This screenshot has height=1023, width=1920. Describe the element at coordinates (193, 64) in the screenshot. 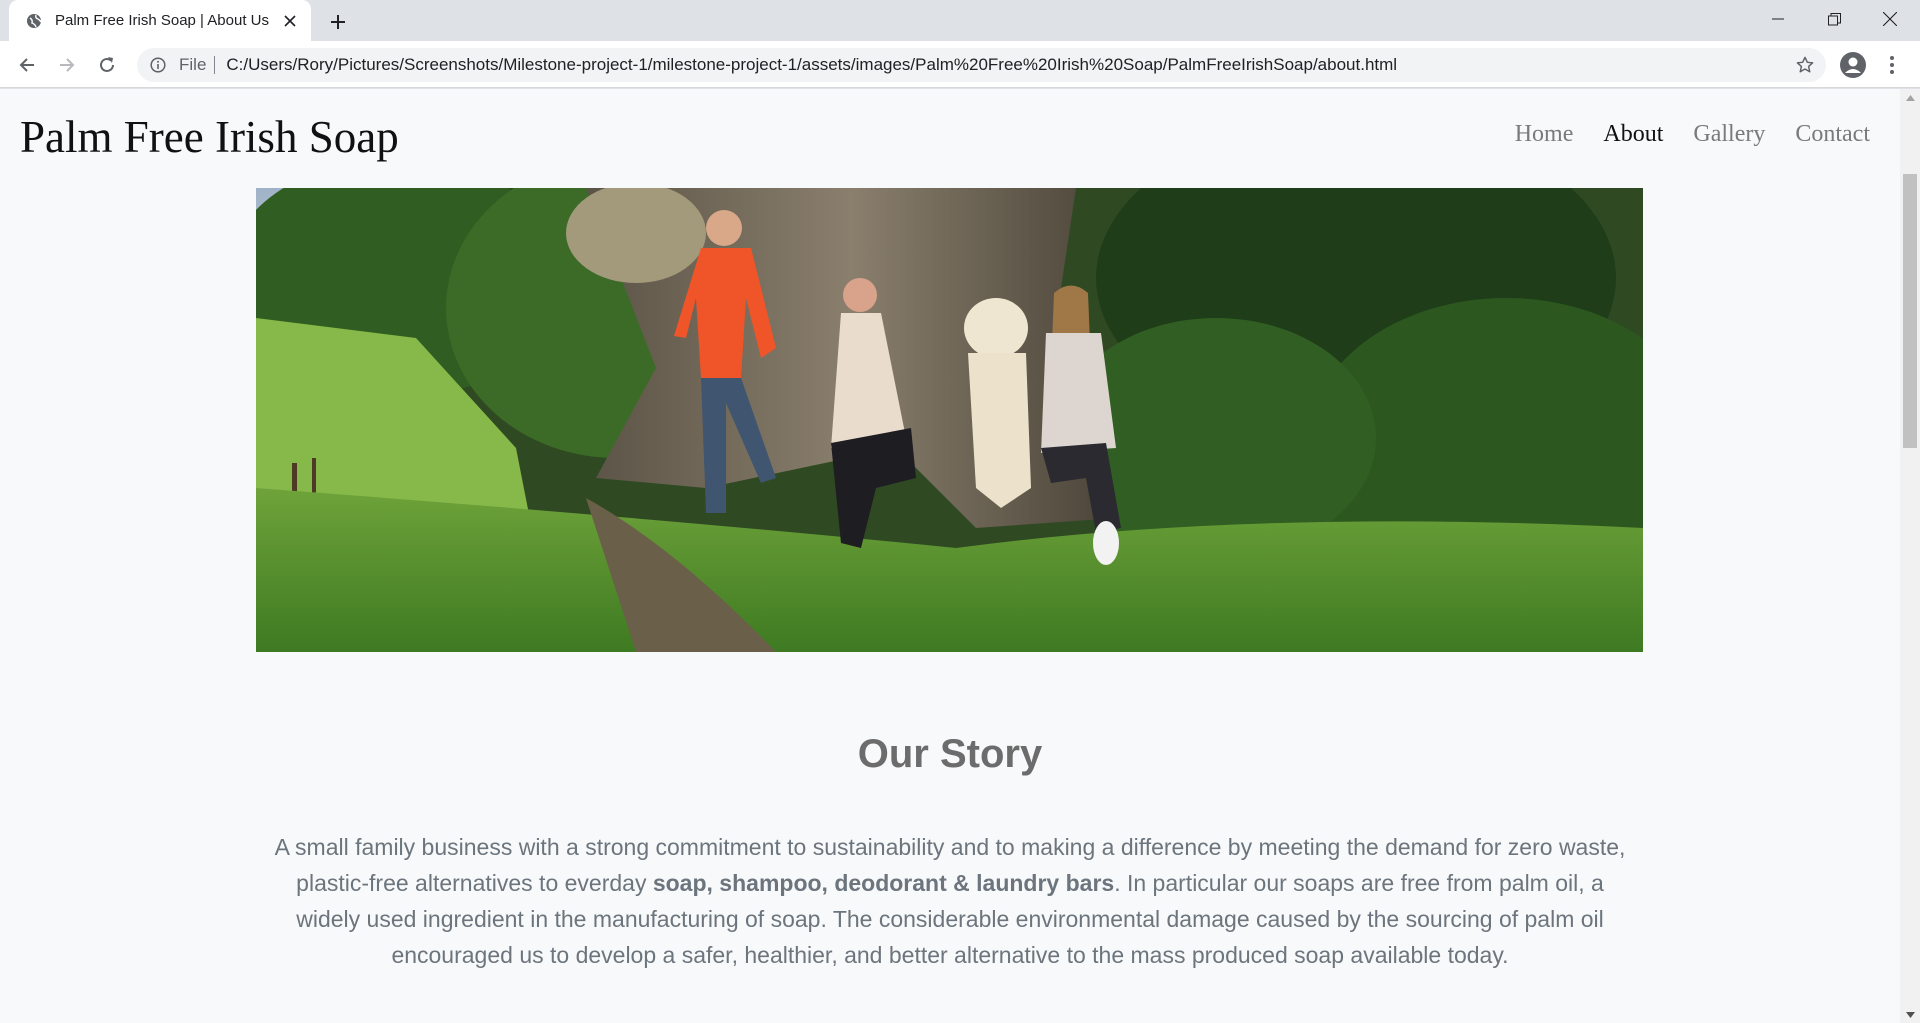

I see `scheme-label: File` at that location.